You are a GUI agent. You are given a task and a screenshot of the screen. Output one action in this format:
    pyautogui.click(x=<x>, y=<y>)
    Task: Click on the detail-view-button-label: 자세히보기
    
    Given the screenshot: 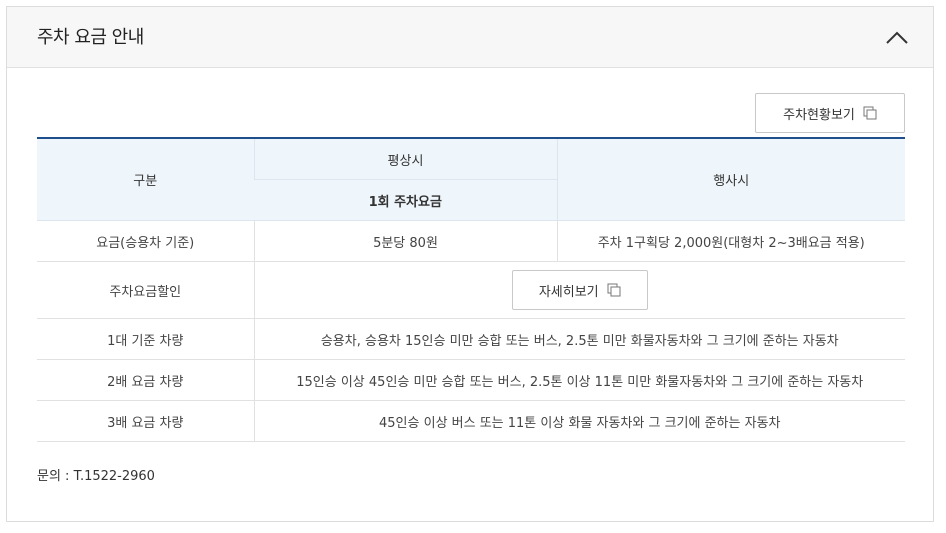 What is the action you would take?
    pyautogui.click(x=568, y=292)
    